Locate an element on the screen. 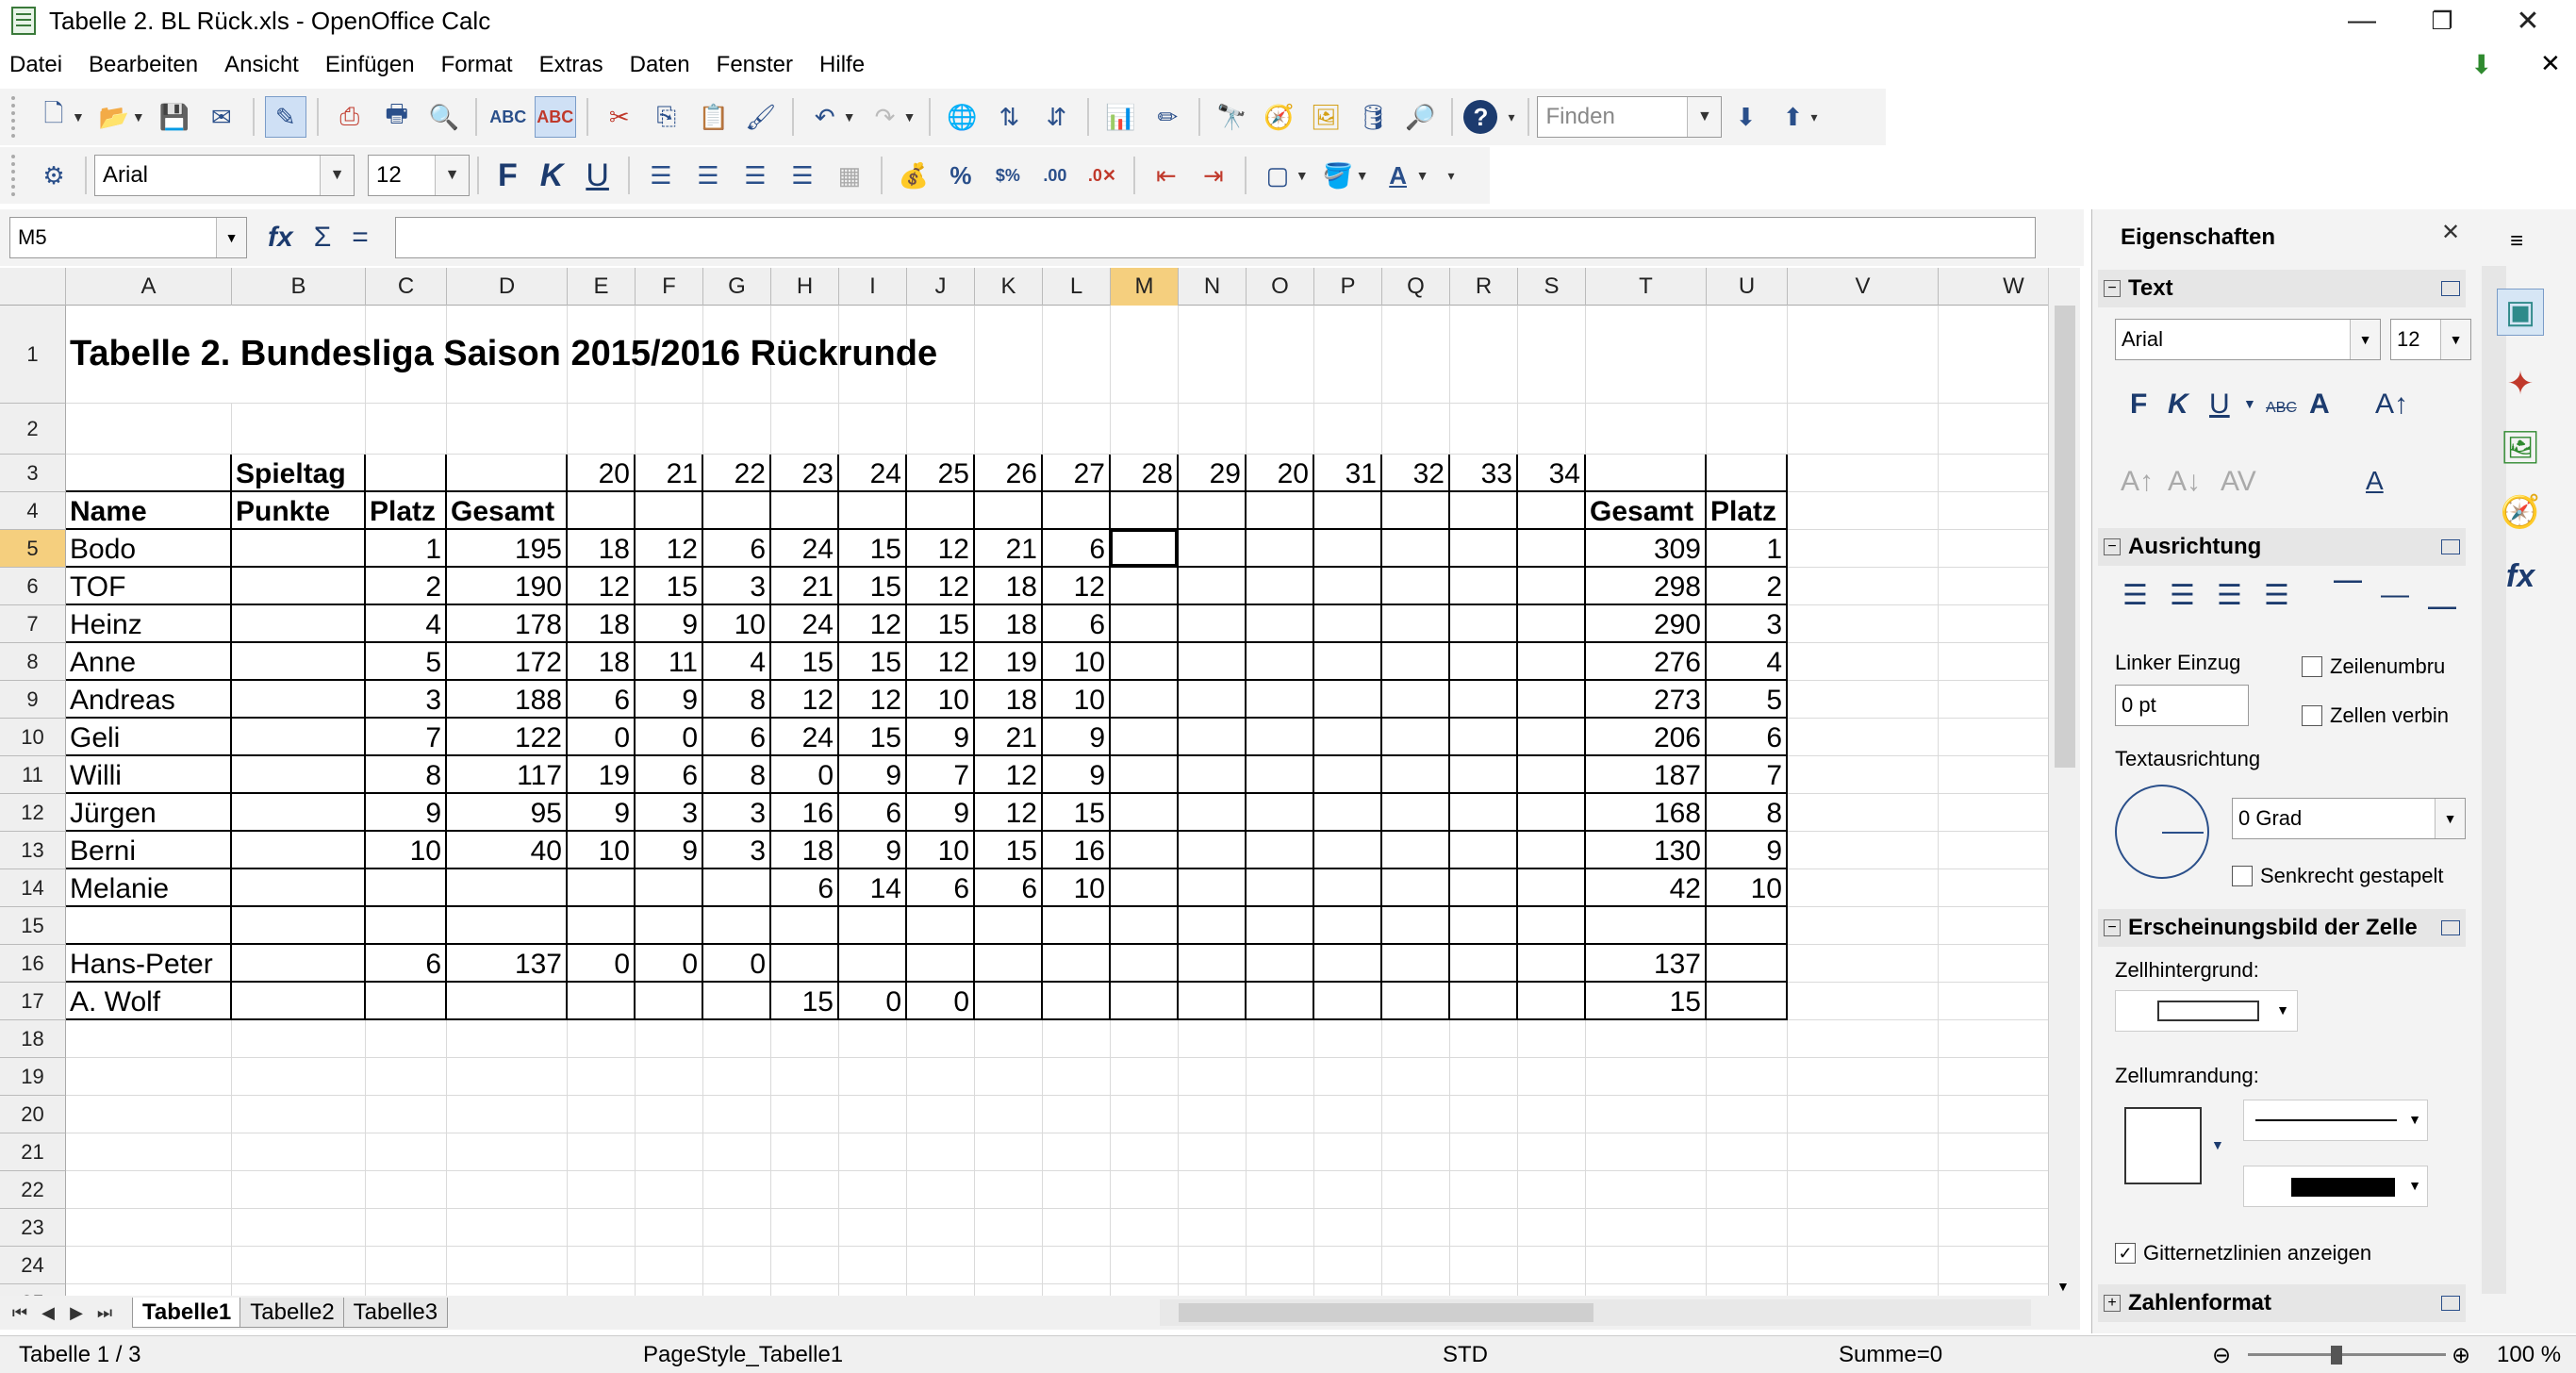 Image resolution: width=2576 pixels, height=1373 pixels. cell: 172 is located at coordinates (507, 662).